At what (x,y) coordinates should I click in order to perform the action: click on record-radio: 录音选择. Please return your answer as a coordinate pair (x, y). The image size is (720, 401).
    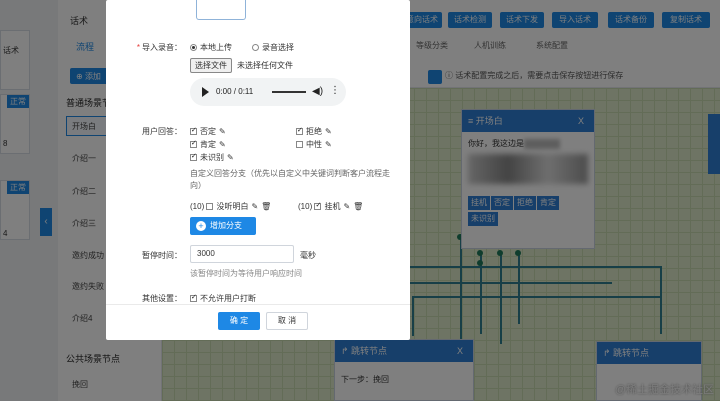
    Looking at the image, I should click on (273, 47).